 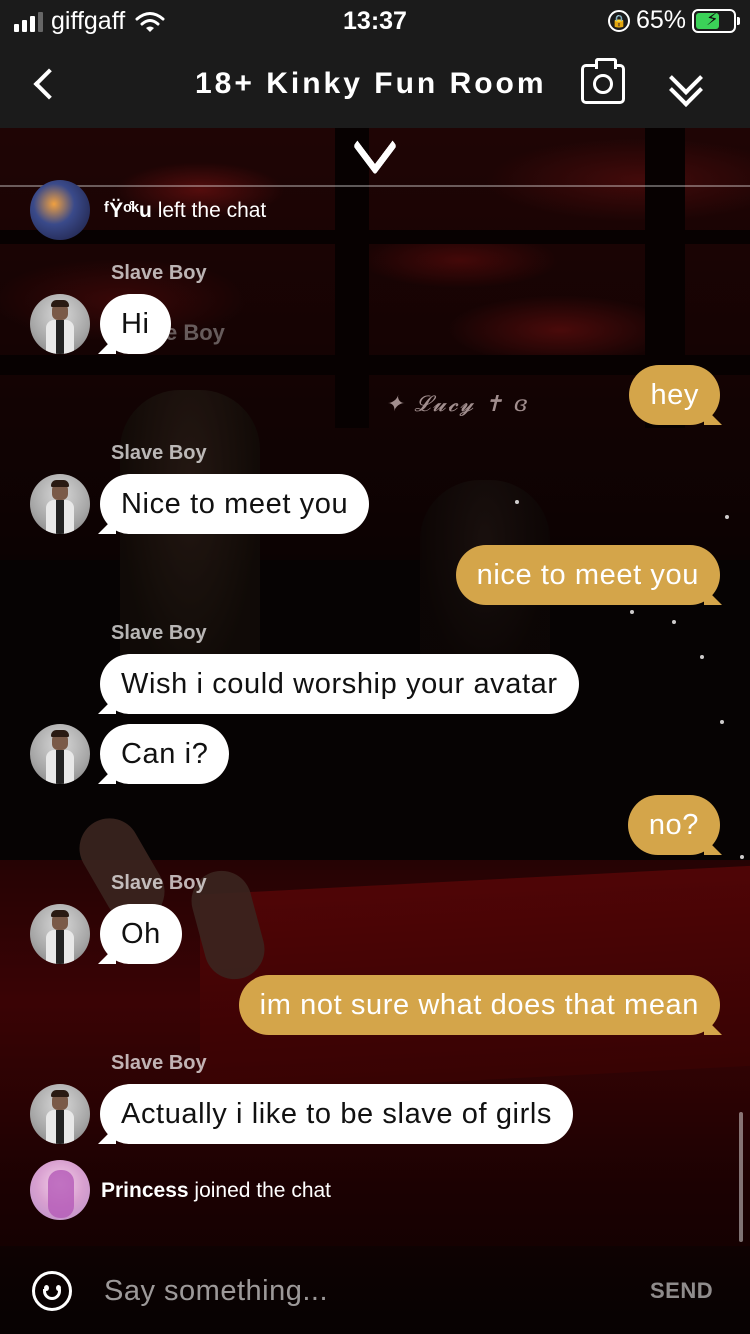 I want to click on divider, so click(x=375, y=186).